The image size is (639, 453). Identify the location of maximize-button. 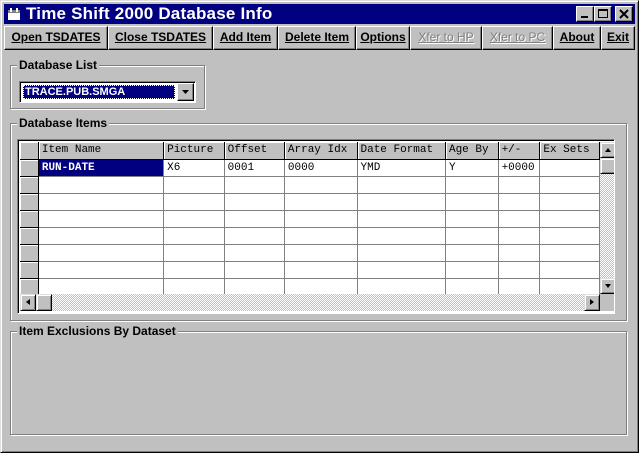
(603, 14).